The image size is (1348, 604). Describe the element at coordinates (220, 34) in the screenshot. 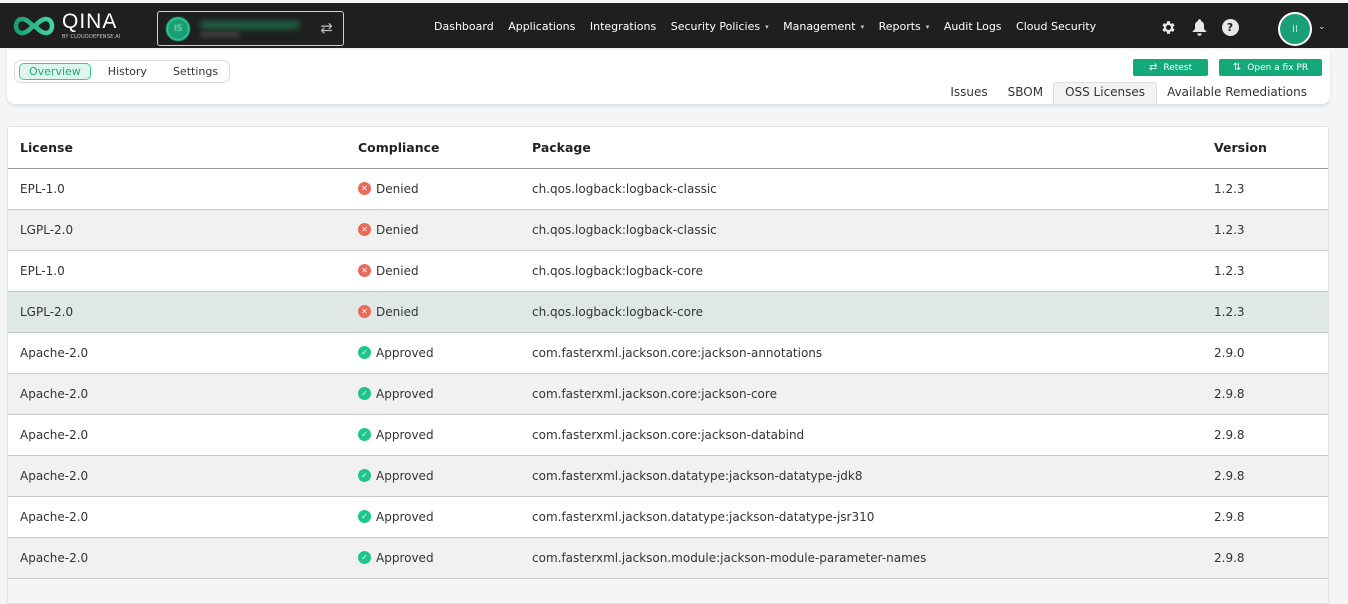

I see `app-sub-redacted` at that location.